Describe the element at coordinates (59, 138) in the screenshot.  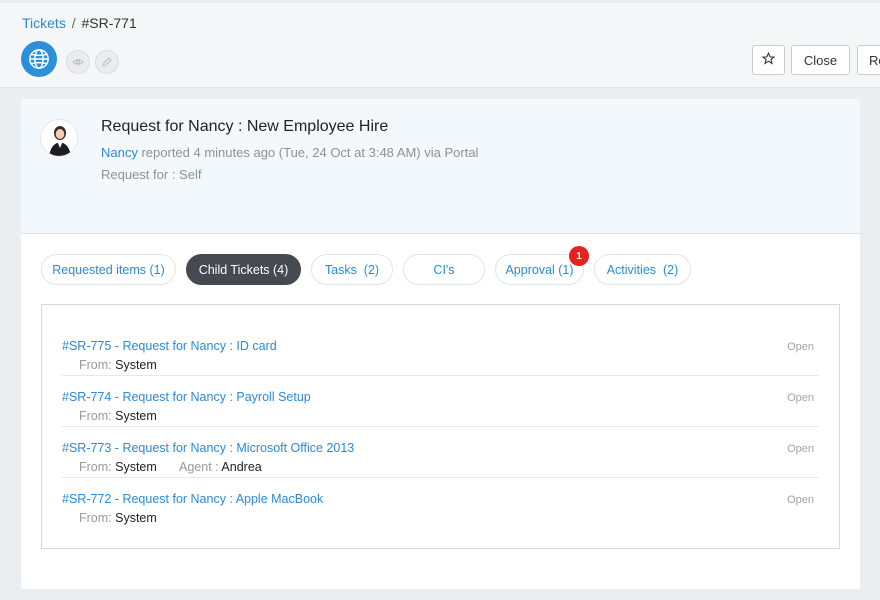
I see `avatar` at that location.